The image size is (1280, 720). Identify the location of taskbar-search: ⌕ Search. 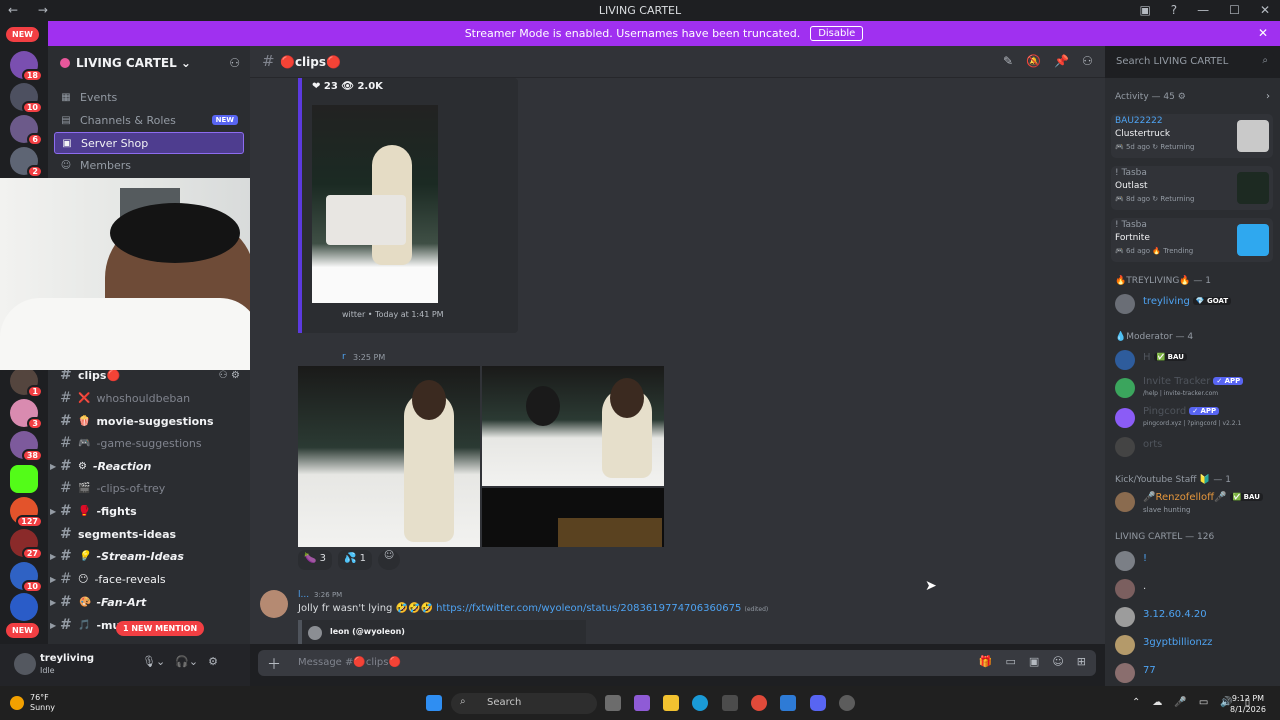
(524, 703).